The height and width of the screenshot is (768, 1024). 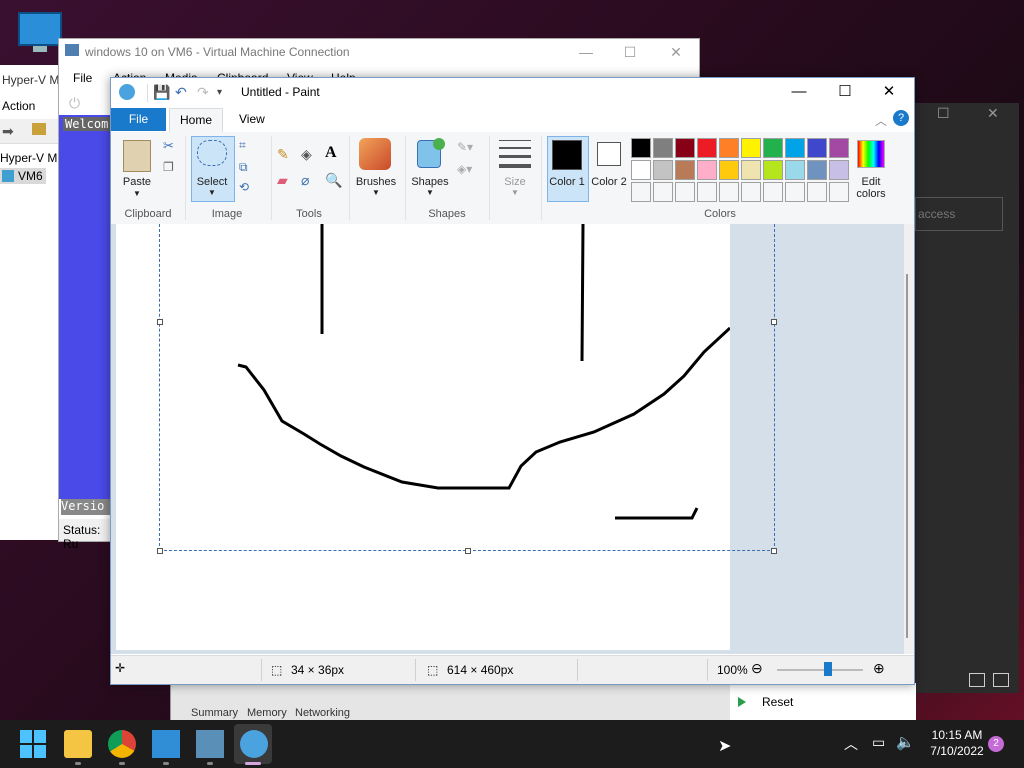 I want to click on magnifier-icon: 🔍, so click(x=333, y=180).